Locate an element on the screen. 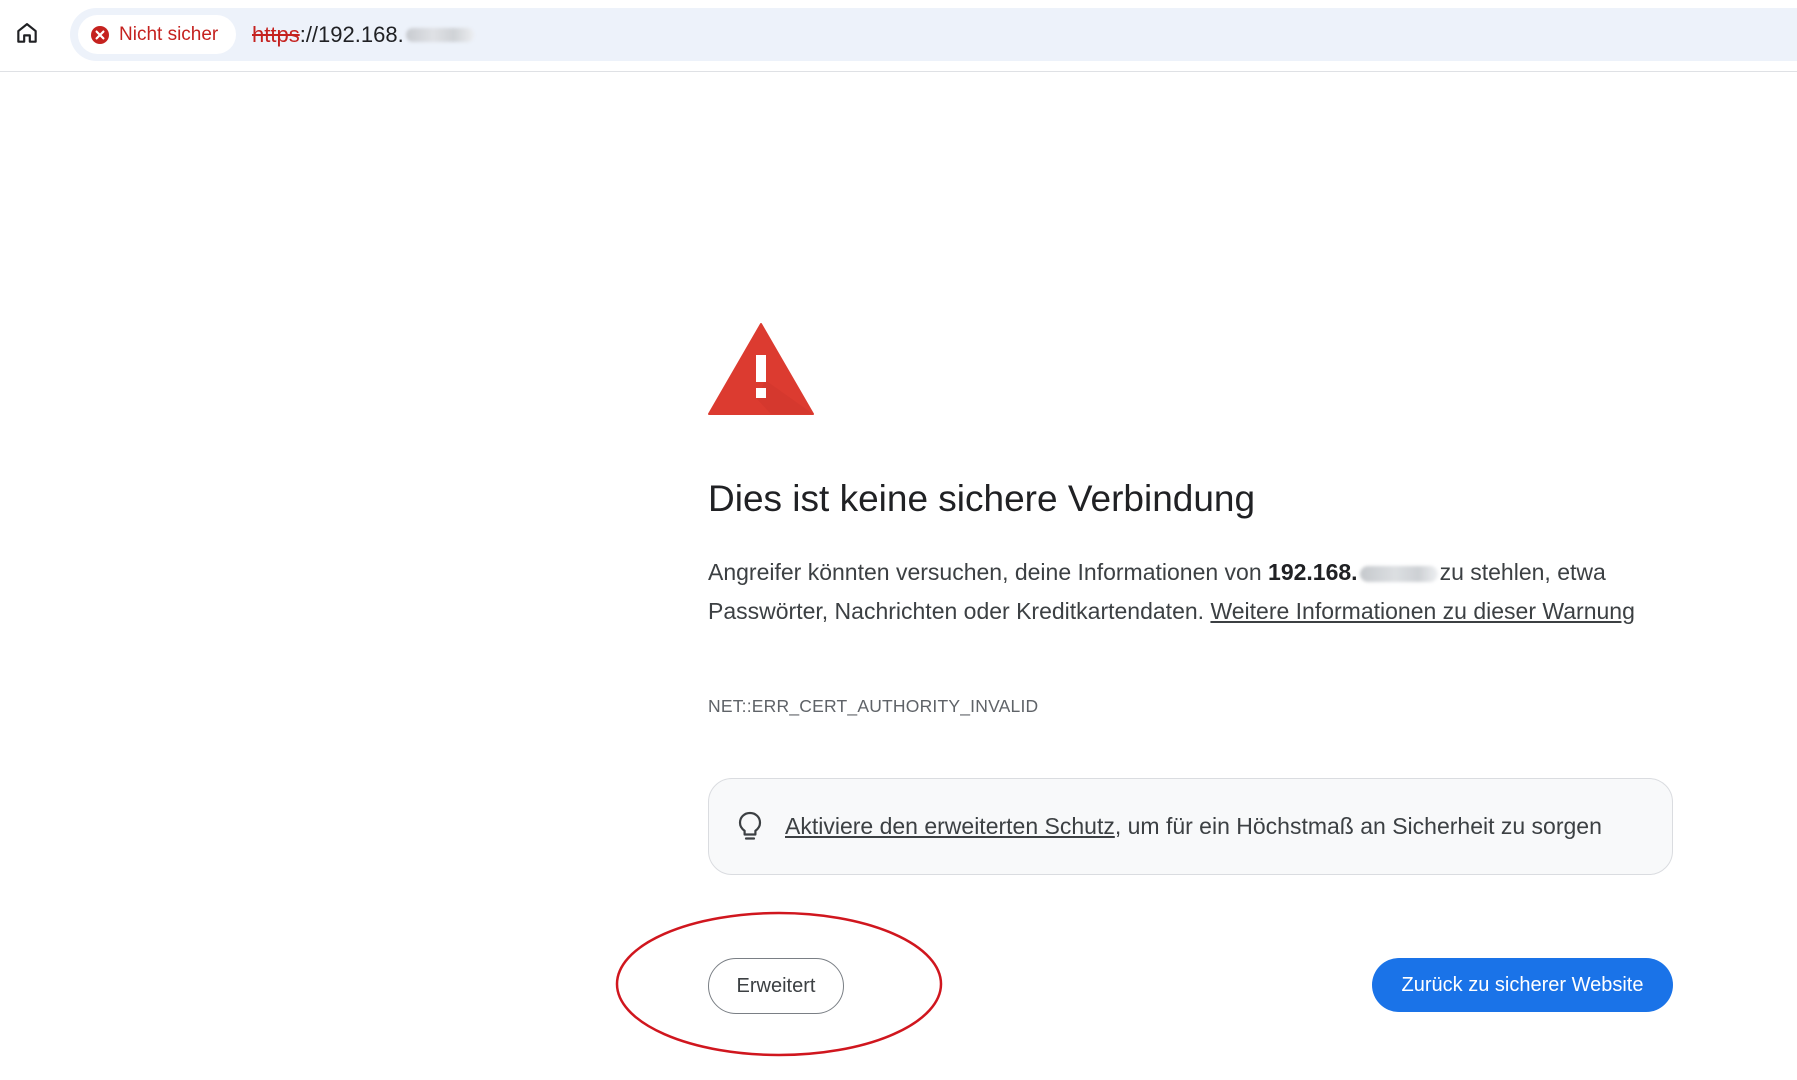 This screenshot has height=1080, width=1797. back-to-safety-button: Zurück zu sicherer Website is located at coordinates (1522, 985).